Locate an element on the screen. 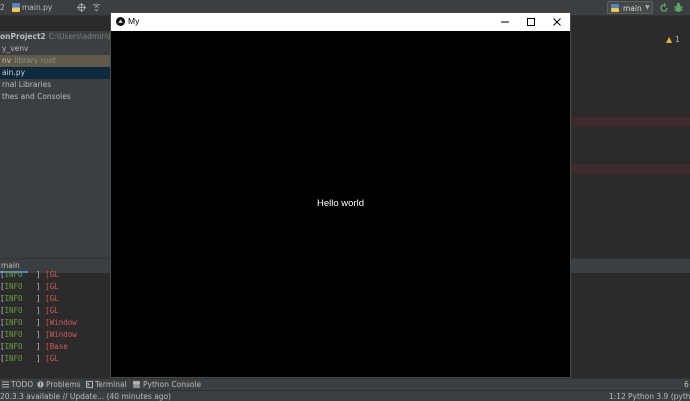 This screenshot has height=401, width=690. tree-item-label: ain.py is located at coordinates (14, 72).